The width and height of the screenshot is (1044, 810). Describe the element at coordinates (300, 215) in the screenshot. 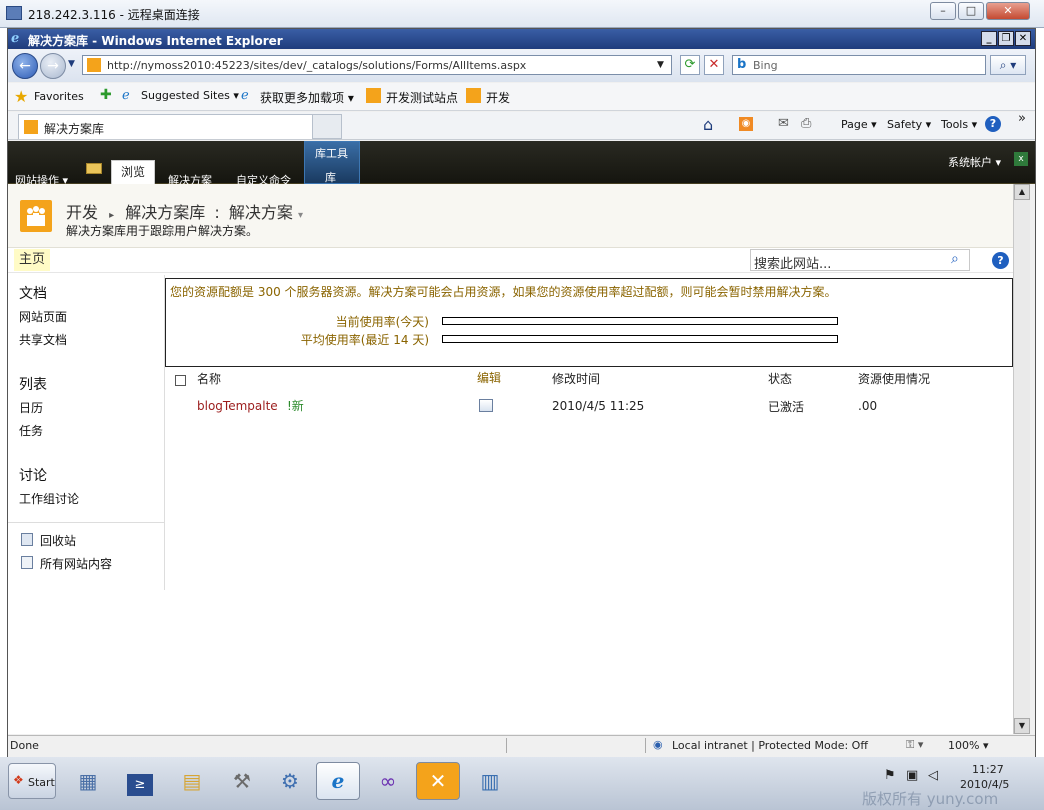

I see `view-dropdown-icon: ▾` at that location.